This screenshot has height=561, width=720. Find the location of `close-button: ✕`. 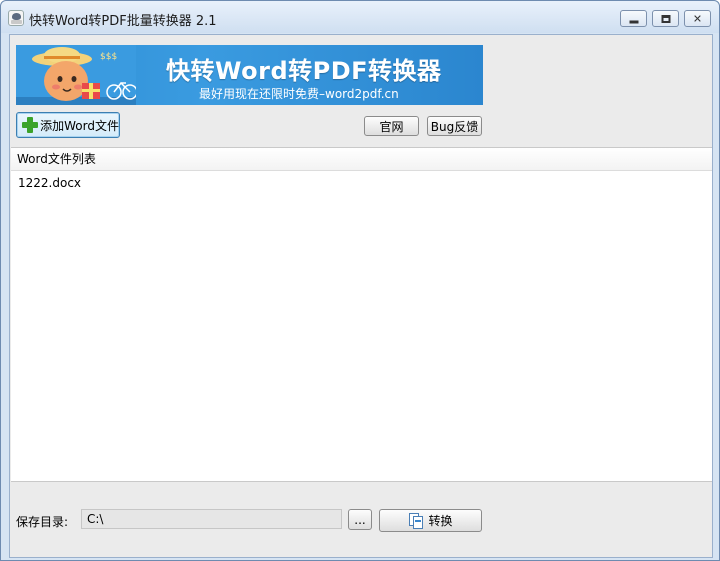

close-button: ✕ is located at coordinates (697, 18).